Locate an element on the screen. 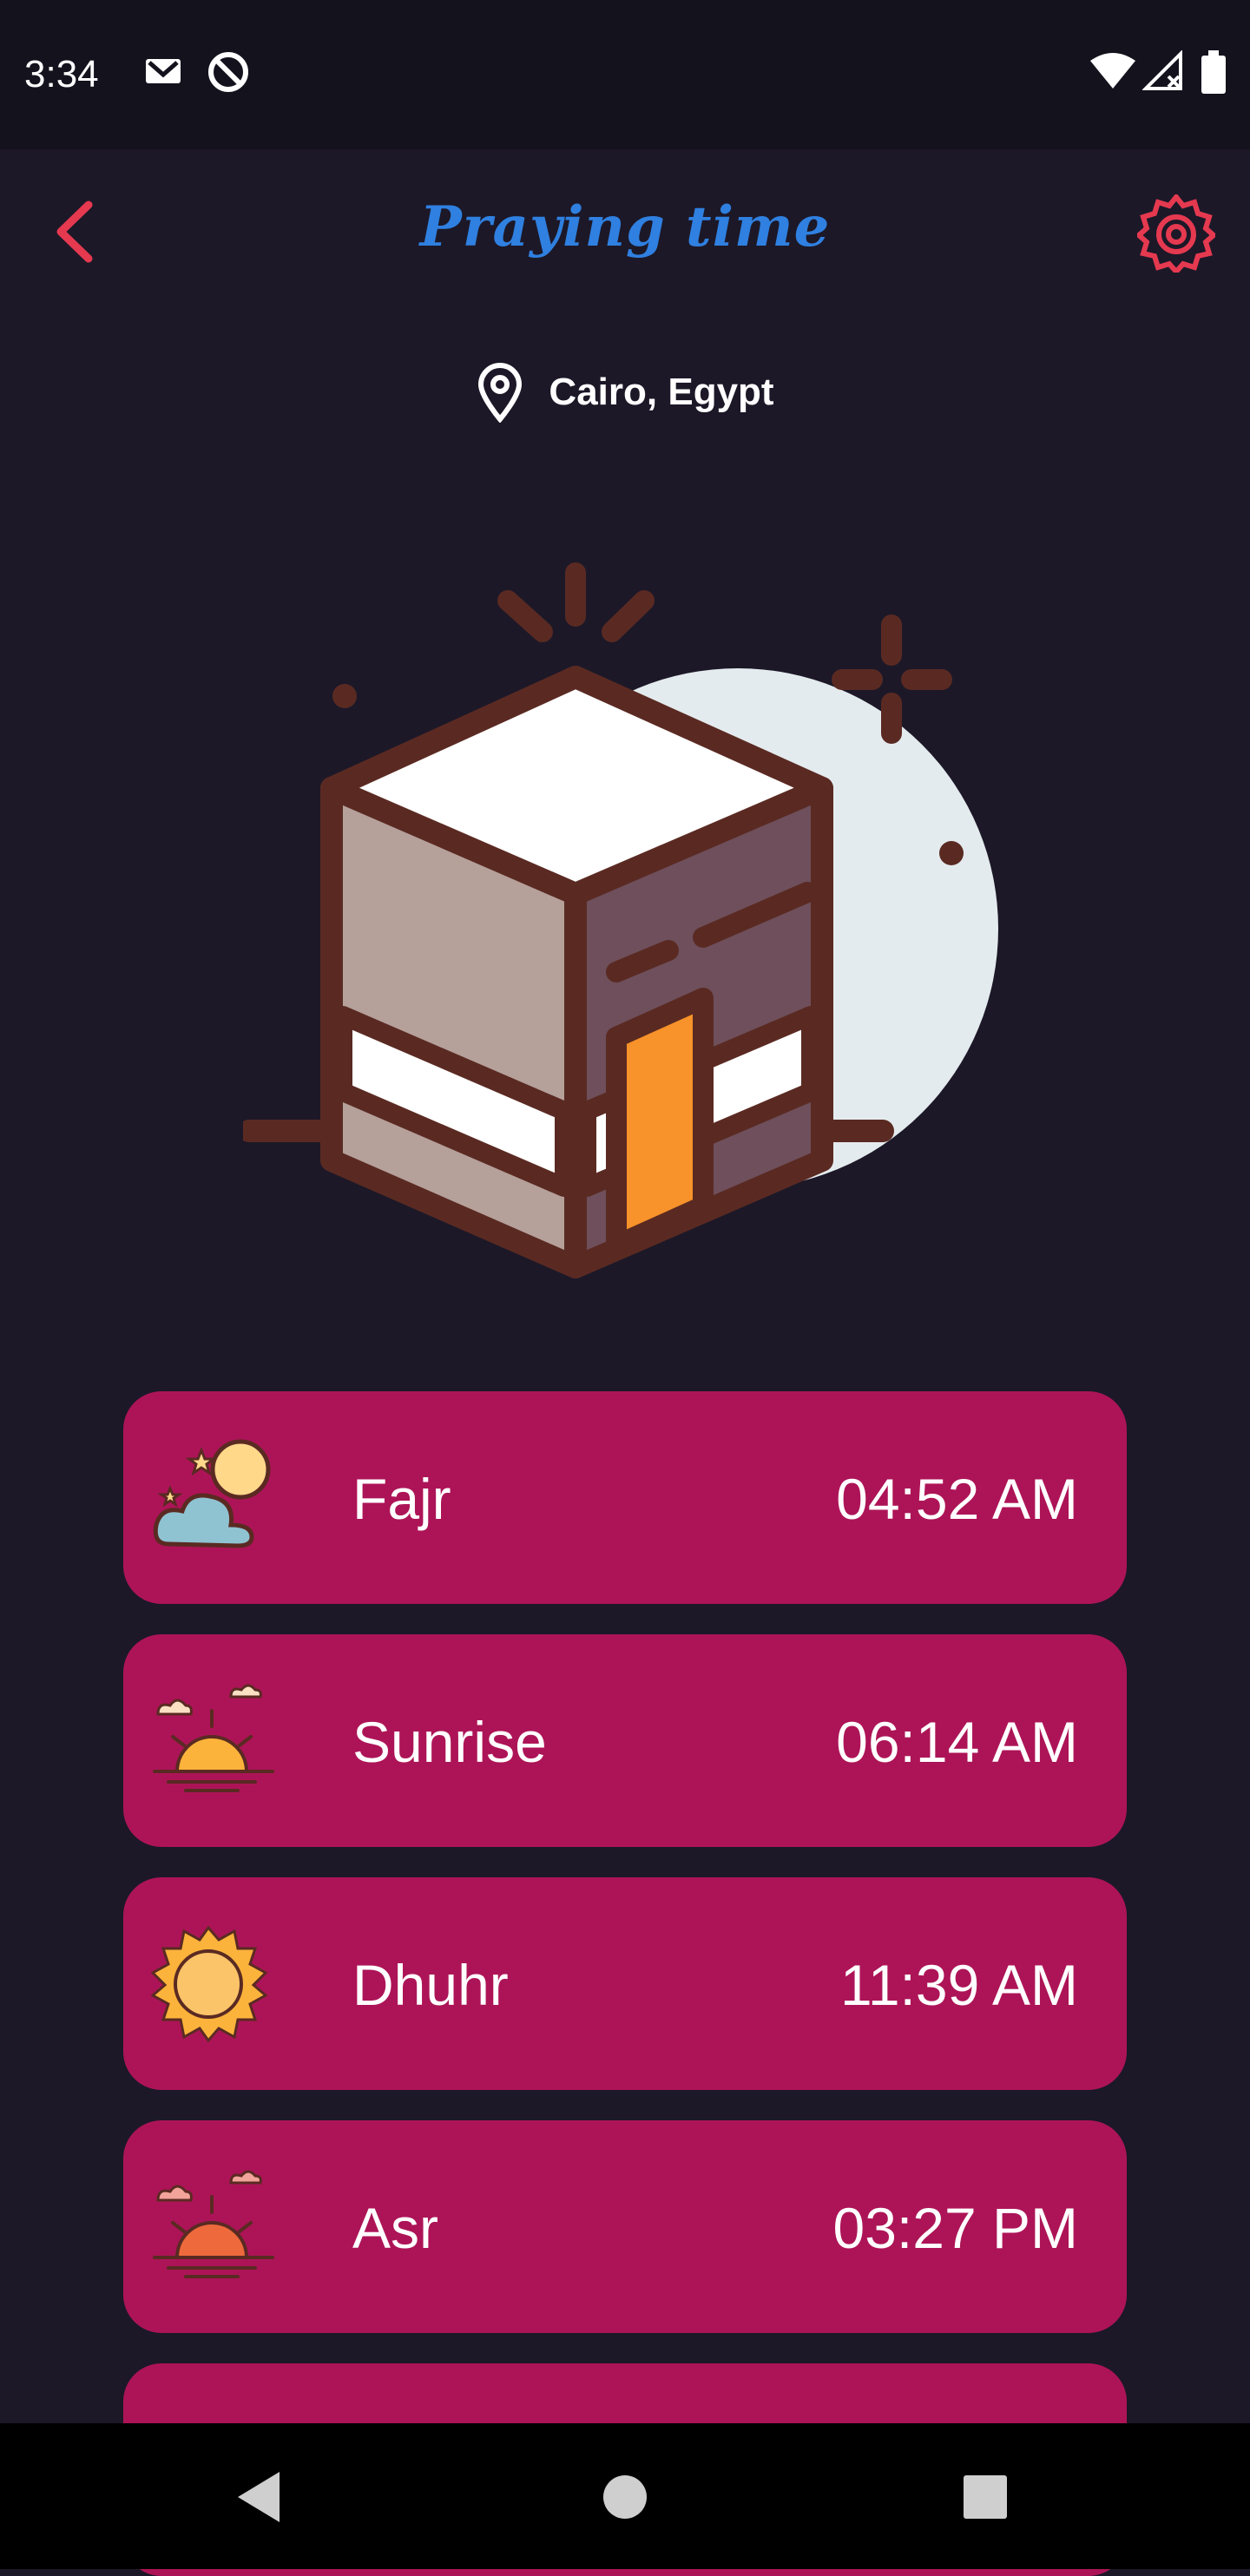 The width and height of the screenshot is (1250, 2576). gear-icon is located at coordinates (1176, 234).